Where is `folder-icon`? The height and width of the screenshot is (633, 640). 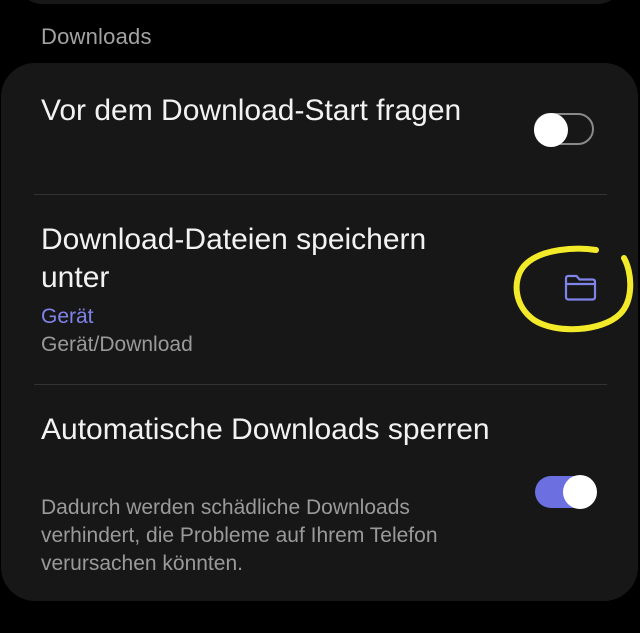 folder-icon is located at coordinates (580, 287).